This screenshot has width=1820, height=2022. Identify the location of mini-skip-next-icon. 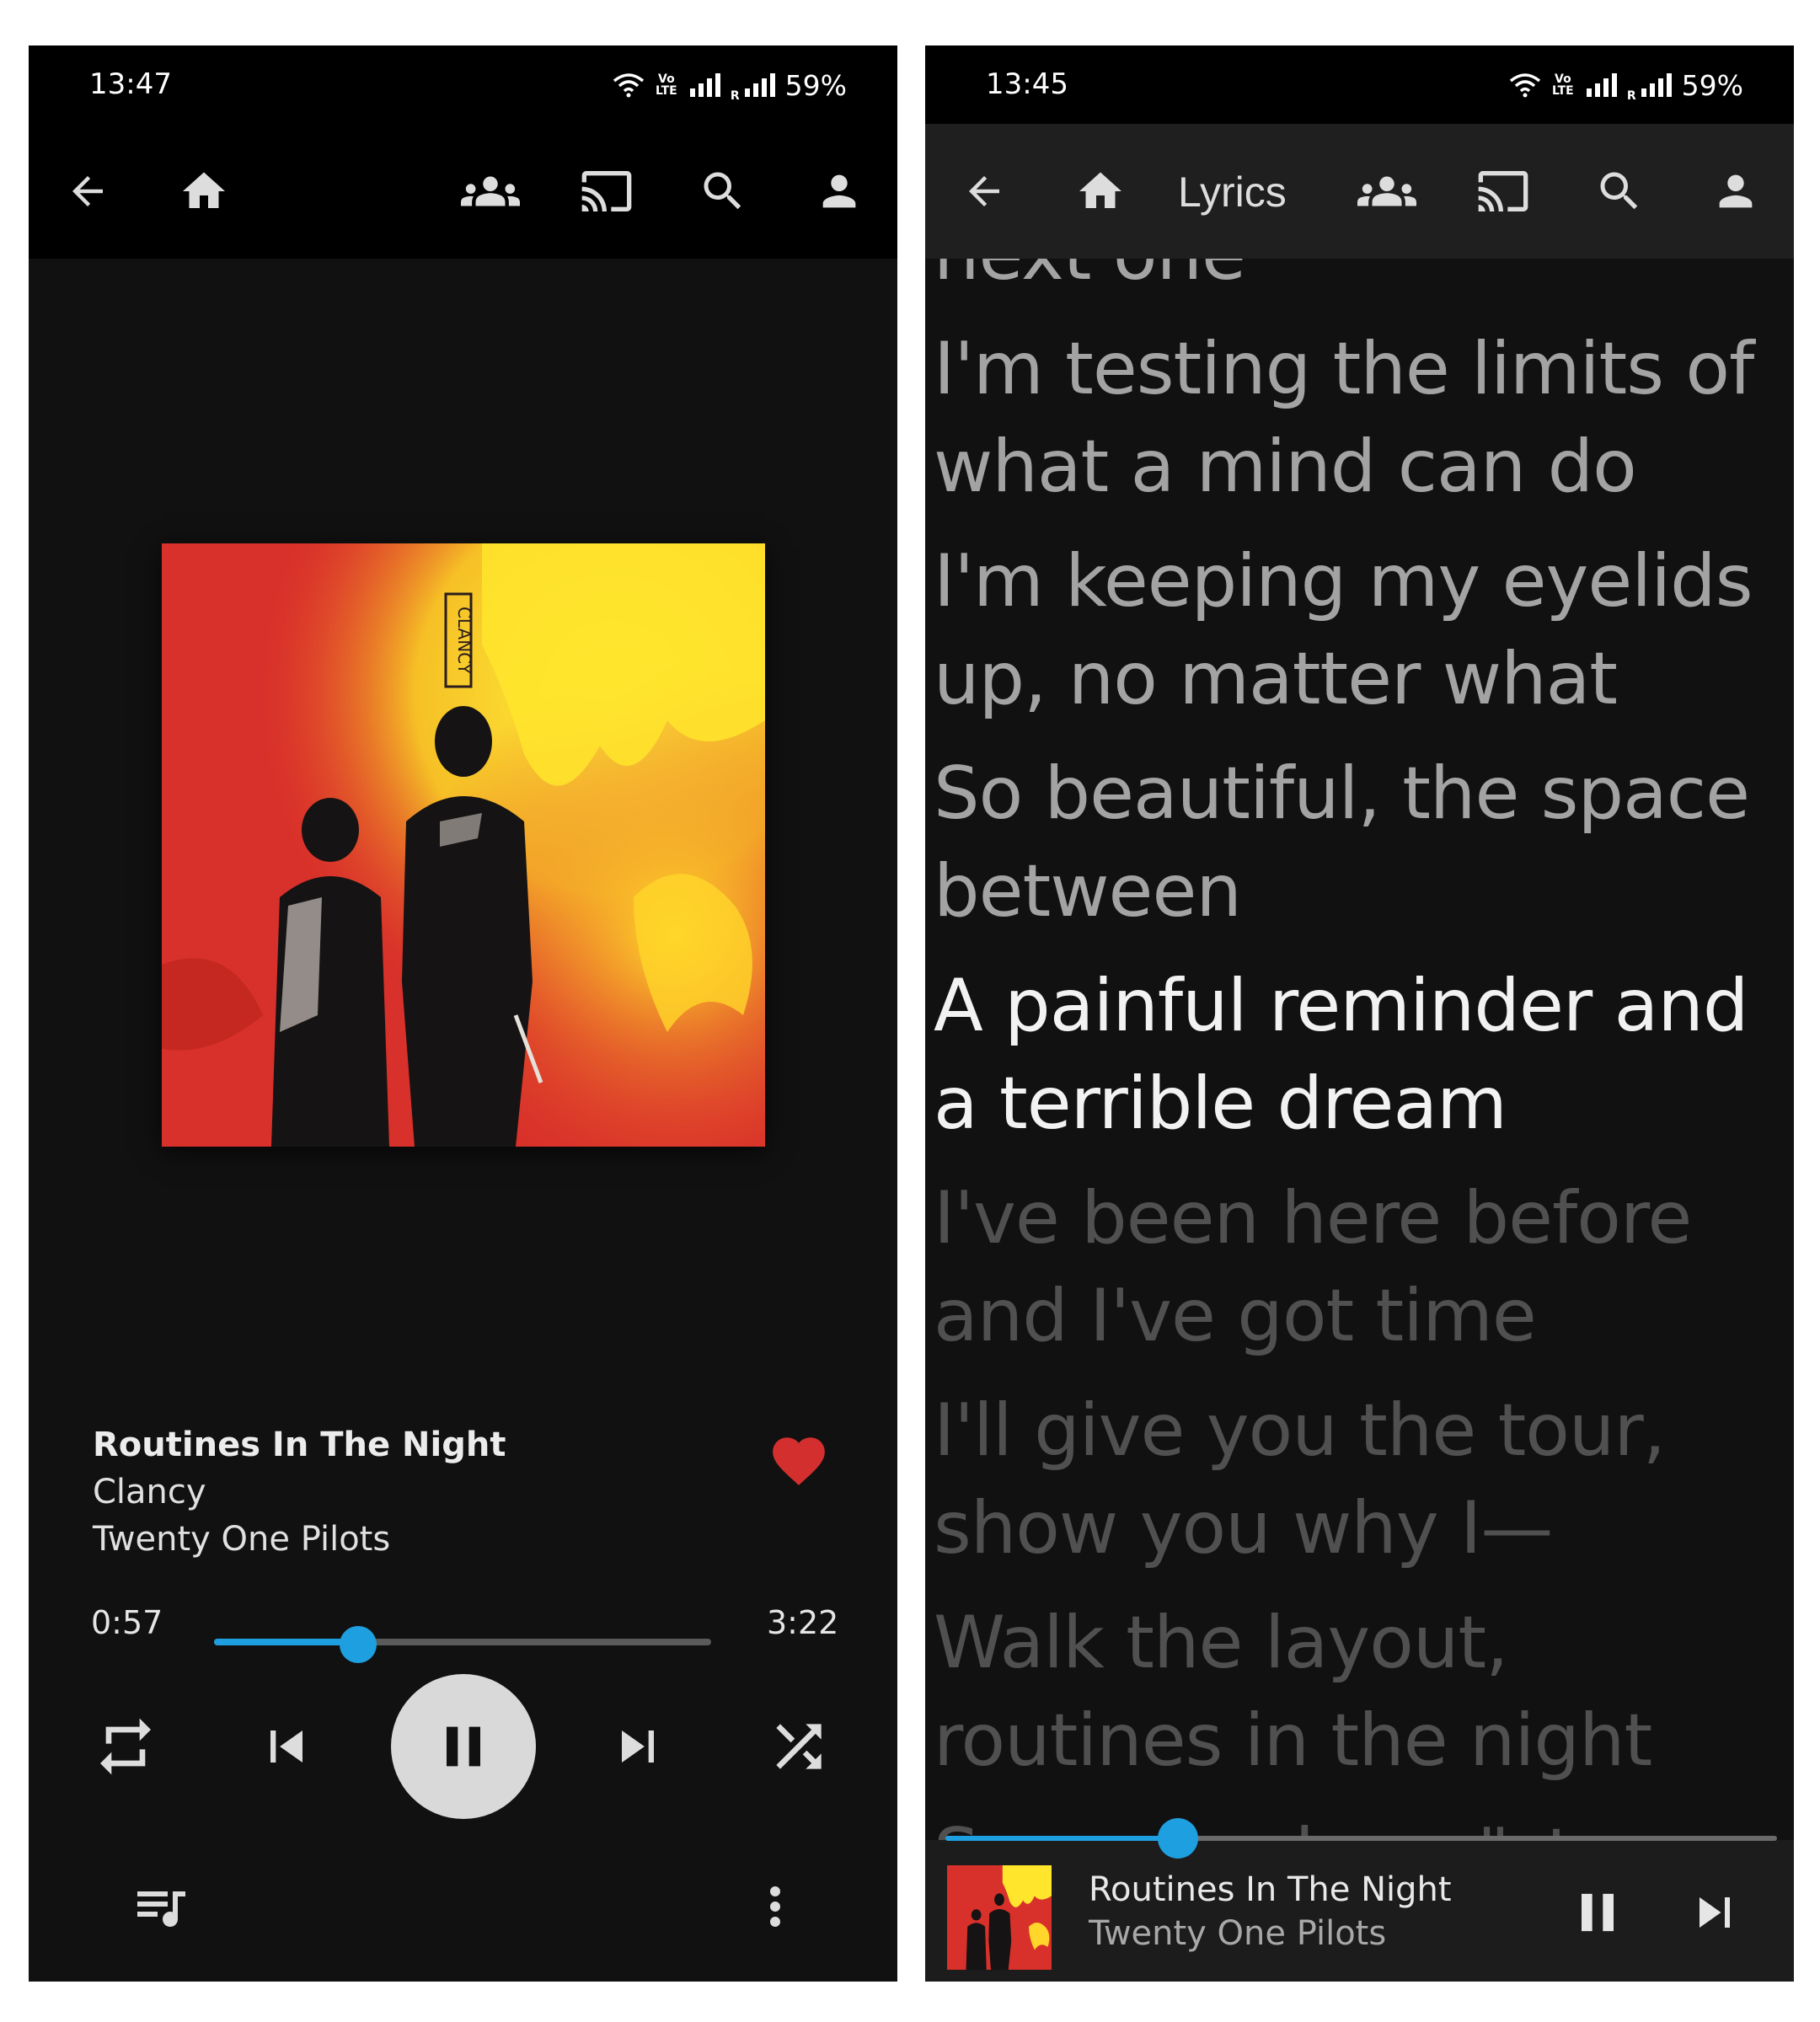
(1715, 1912).